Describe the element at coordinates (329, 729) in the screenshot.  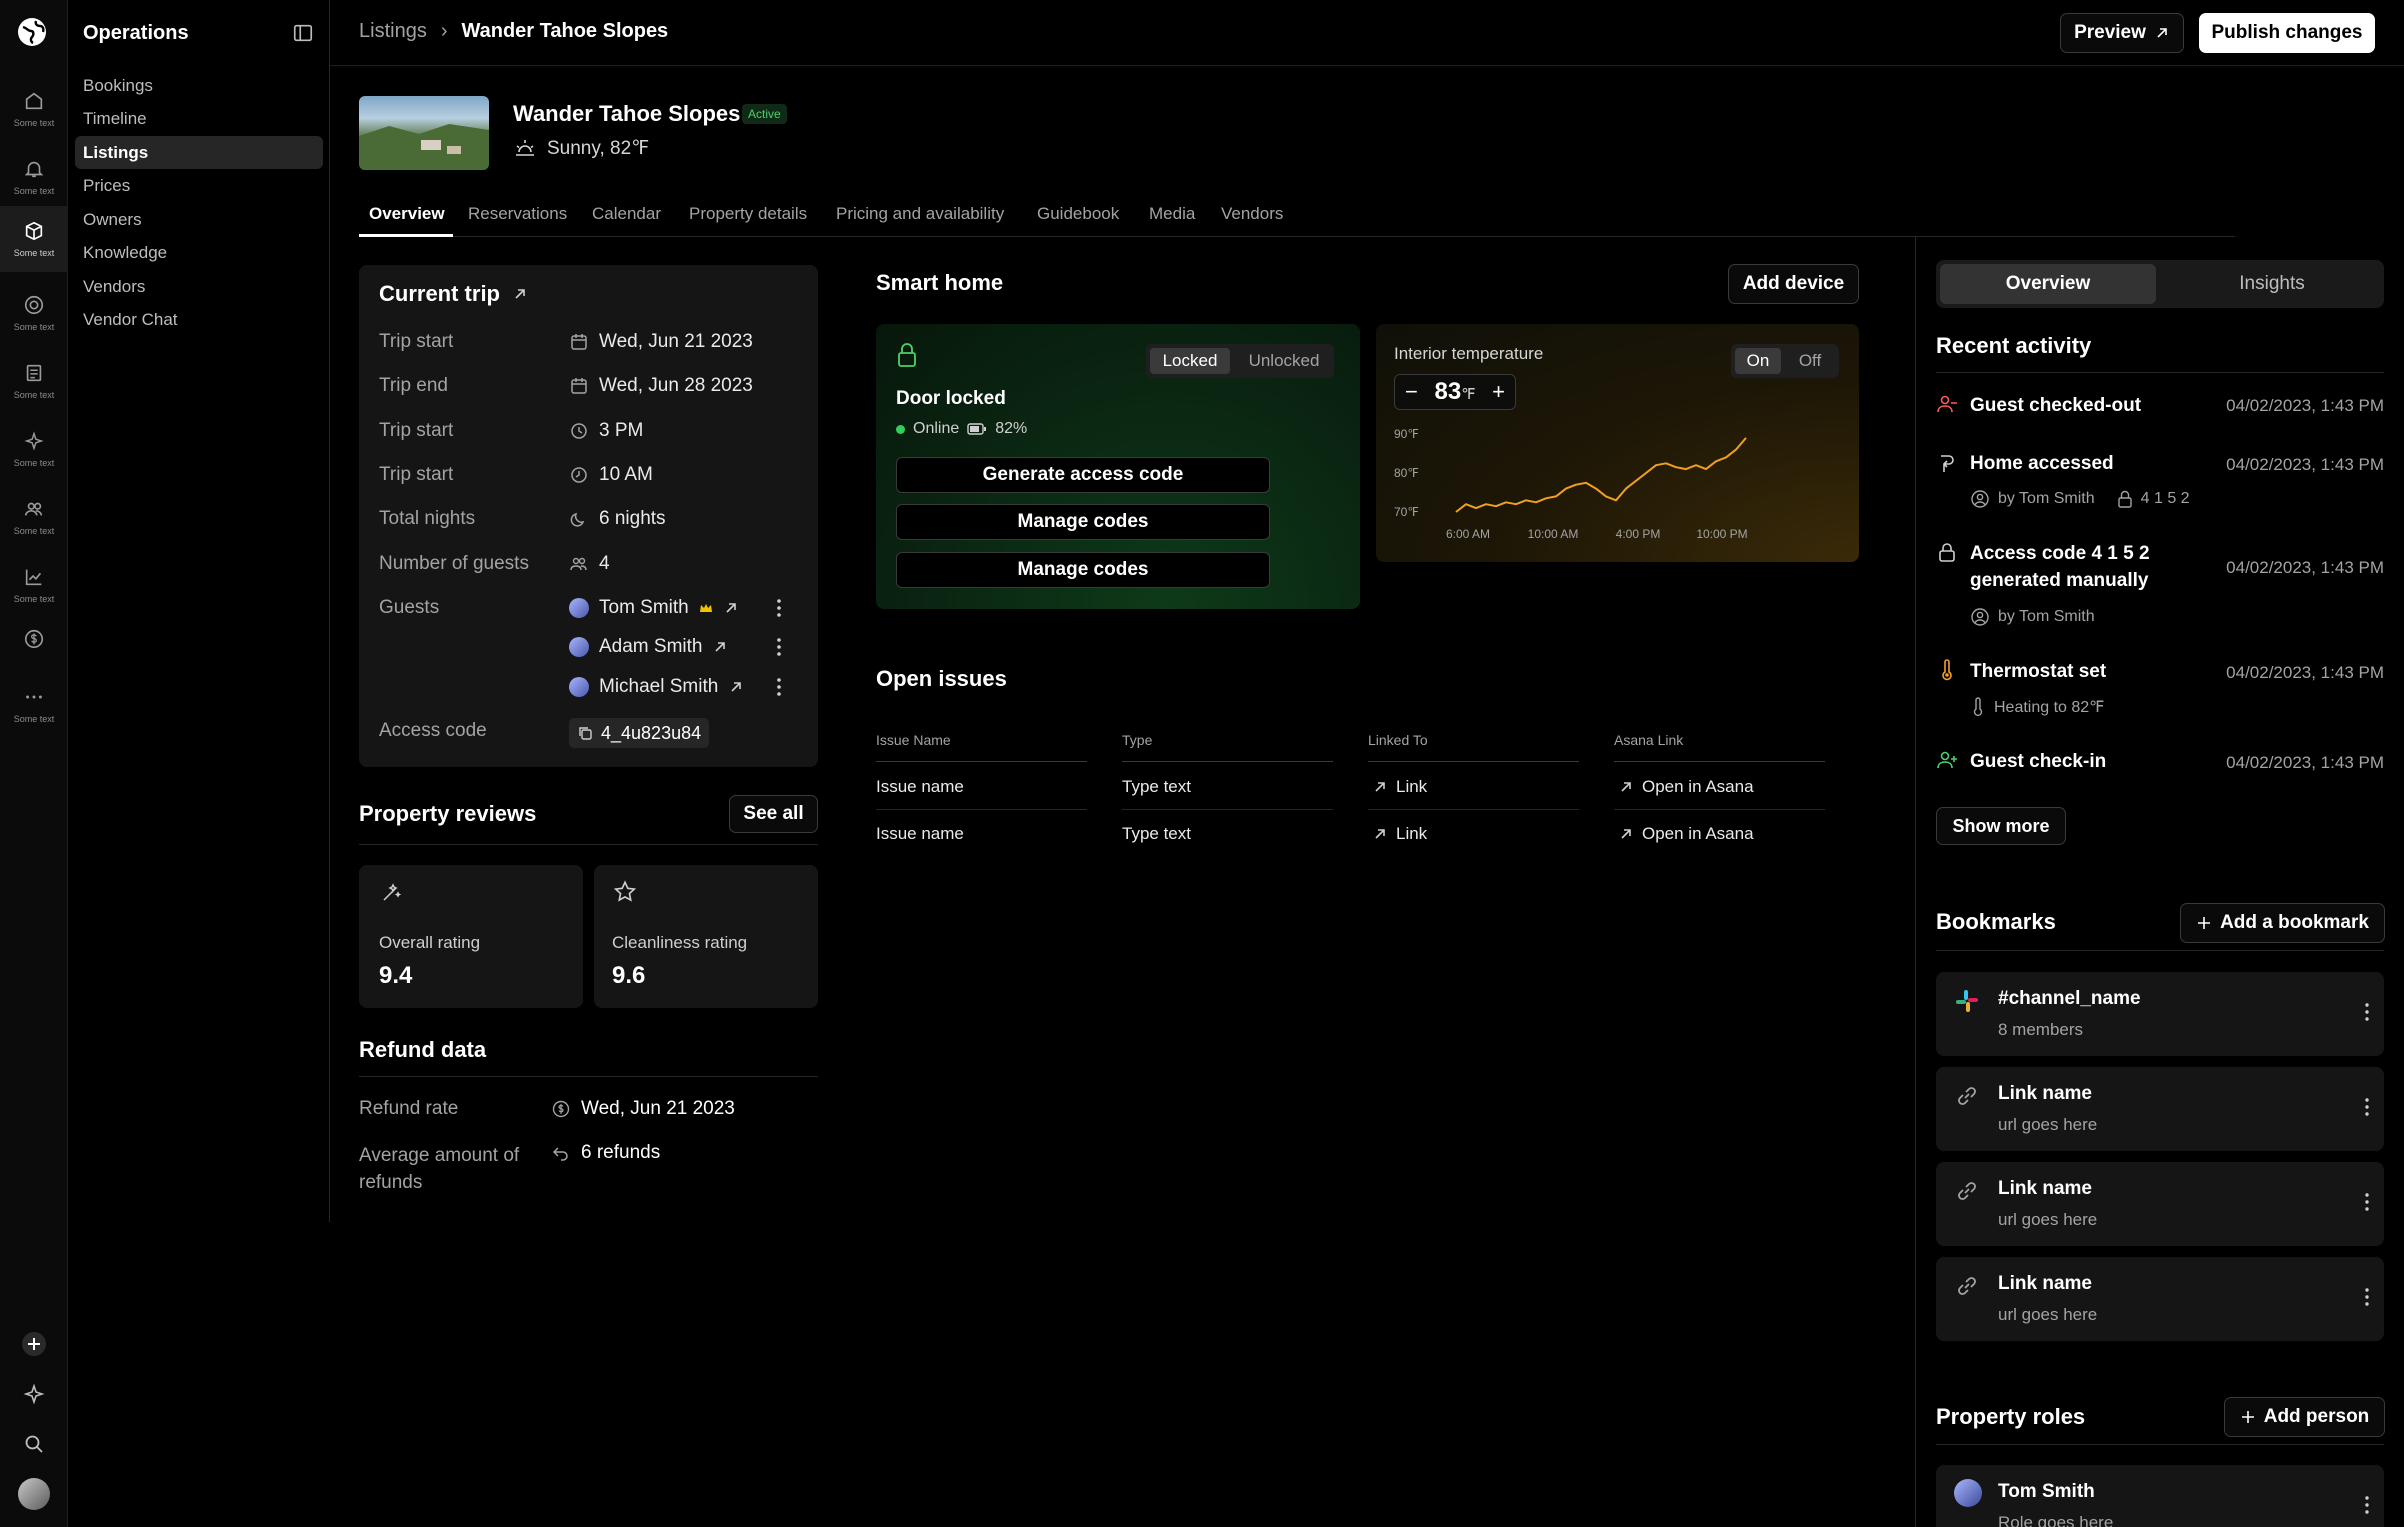
I see `nav-divider` at that location.